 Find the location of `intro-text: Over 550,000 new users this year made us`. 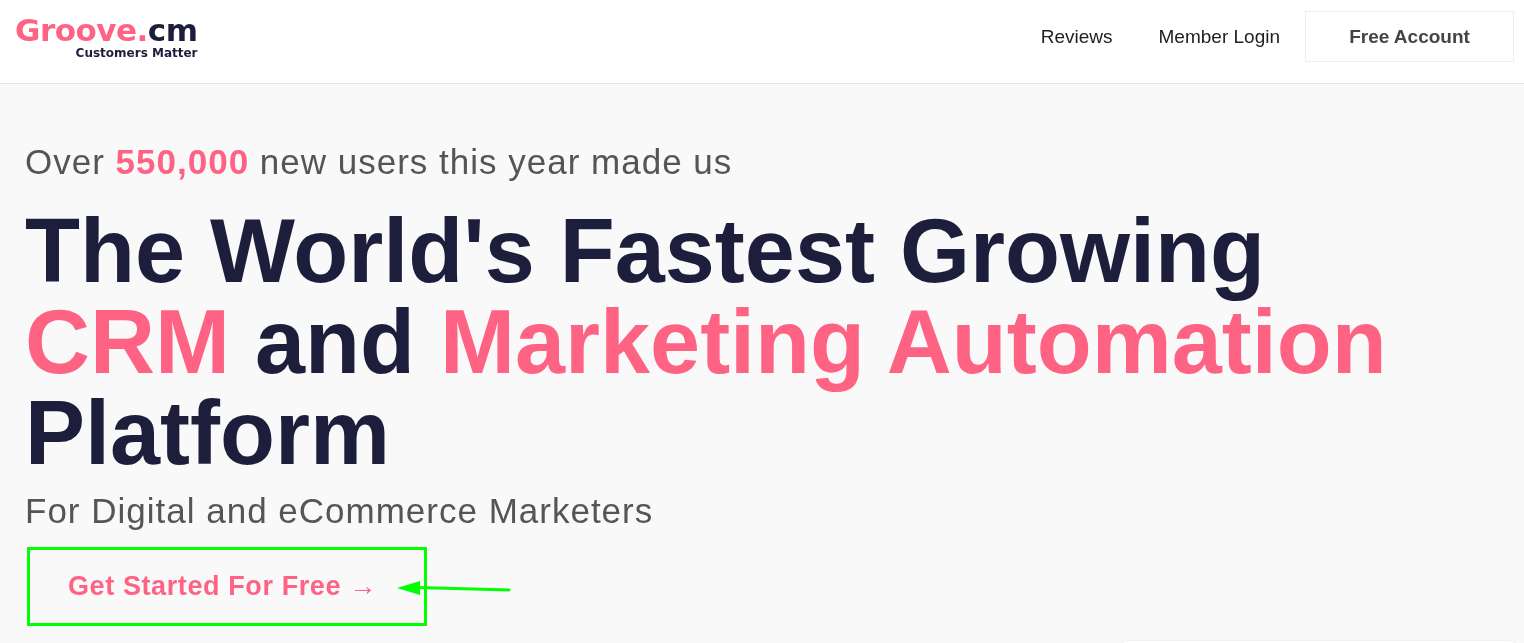

intro-text: Over 550,000 new users this year made us is located at coordinates (379, 161).